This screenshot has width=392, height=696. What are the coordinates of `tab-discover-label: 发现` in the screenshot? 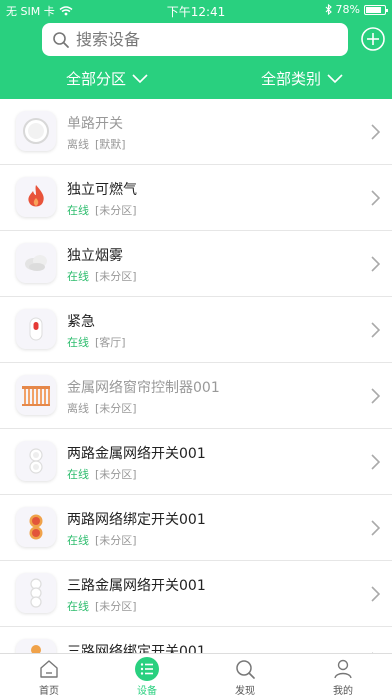 It's located at (245, 691).